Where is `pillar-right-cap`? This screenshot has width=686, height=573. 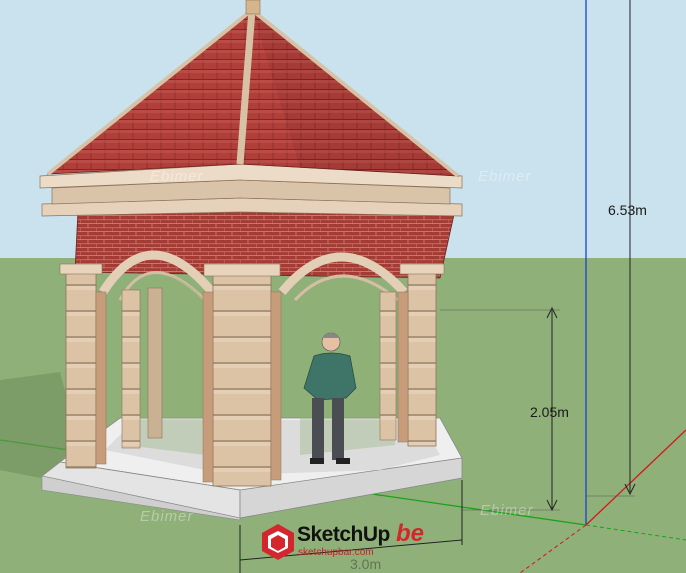 pillar-right-cap is located at coordinates (422, 269).